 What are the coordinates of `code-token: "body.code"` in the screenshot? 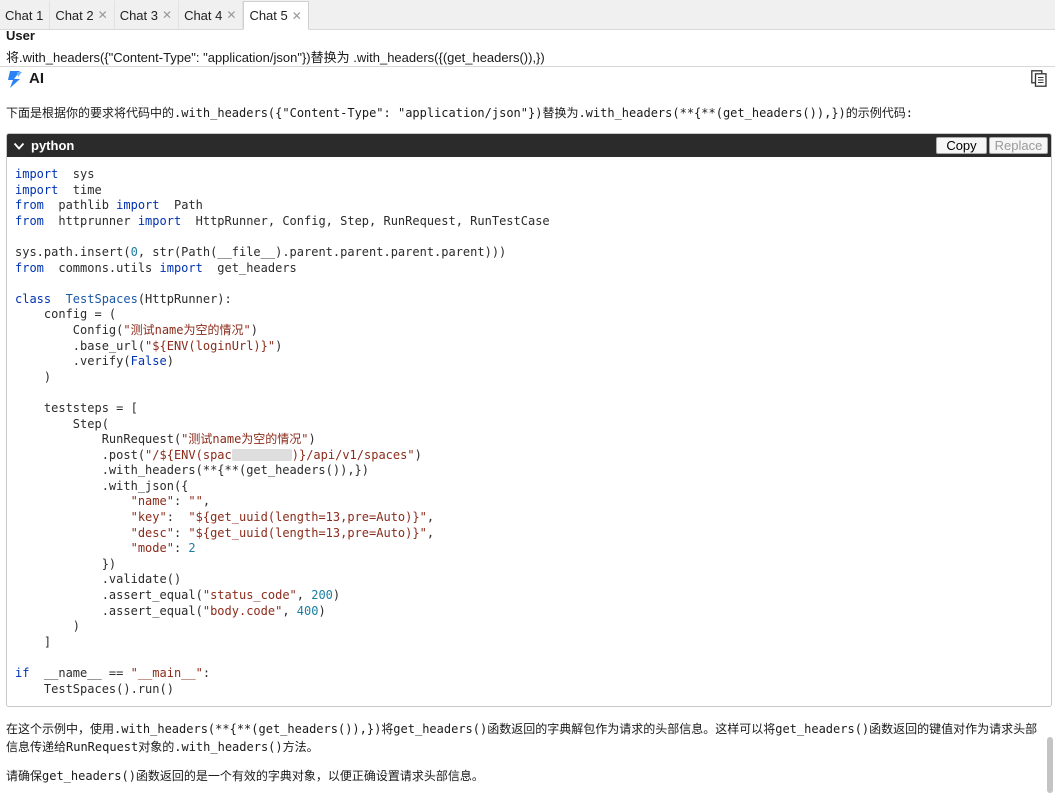 It's located at (242, 610).